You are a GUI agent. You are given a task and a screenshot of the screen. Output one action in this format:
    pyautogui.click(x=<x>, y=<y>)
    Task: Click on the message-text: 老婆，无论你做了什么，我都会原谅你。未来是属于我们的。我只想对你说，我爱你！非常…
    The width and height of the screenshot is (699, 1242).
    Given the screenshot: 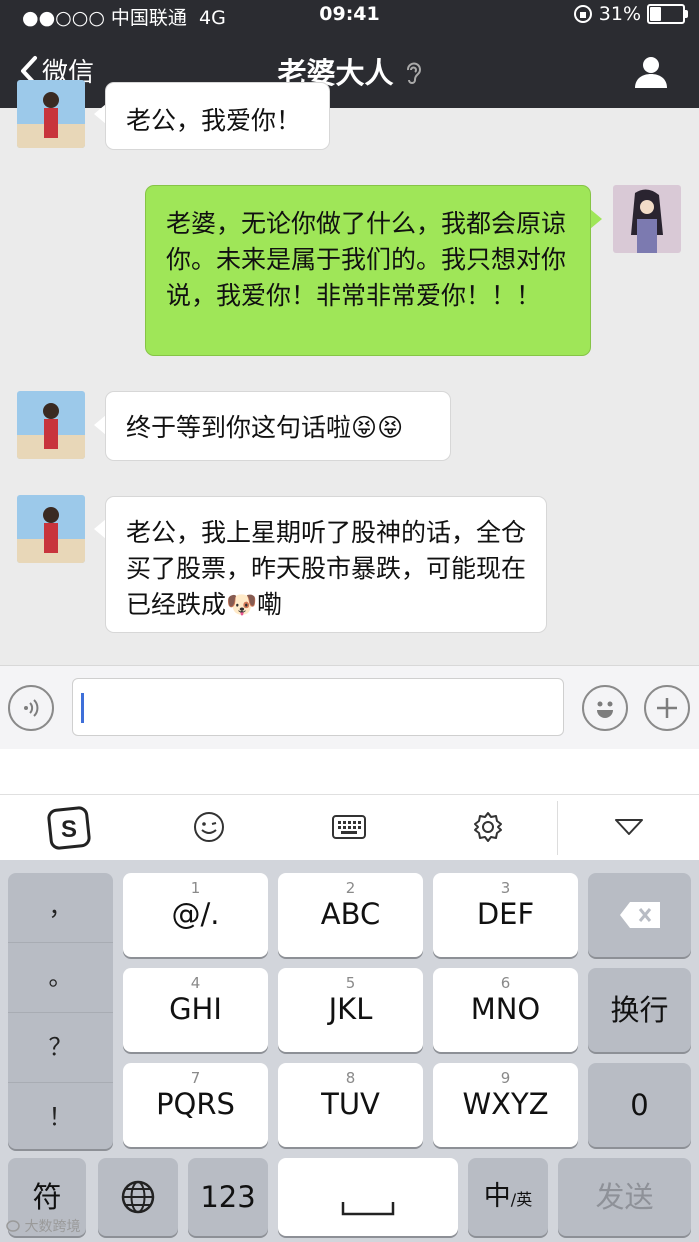 What is the action you would take?
    pyautogui.click(x=366, y=259)
    